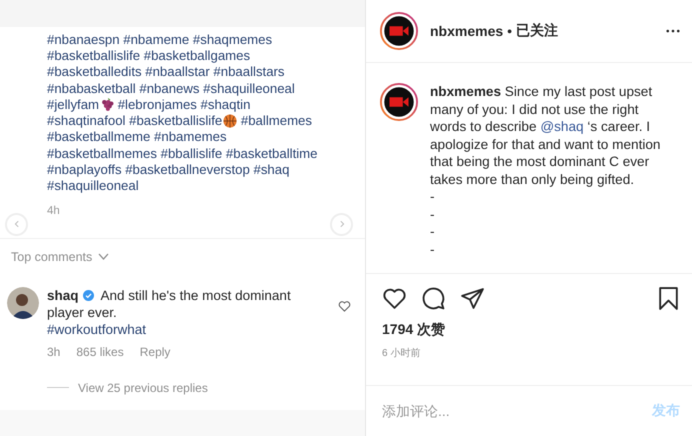 Image resolution: width=692 pixels, height=436 pixels. What do you see at coordinates (230, 121) in the screenshot?
I see `basketball-icon` at bounding box center [230, 121].